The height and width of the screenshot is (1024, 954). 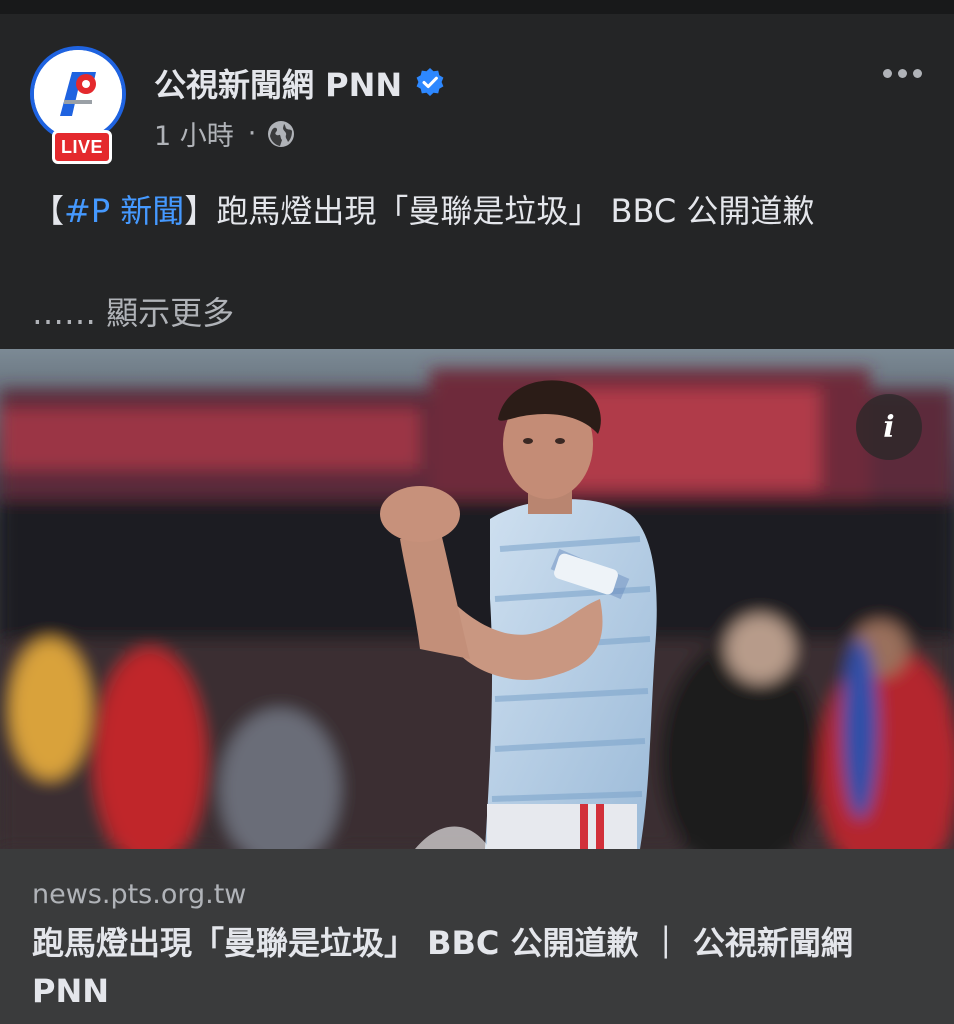 I want to click on link-domain: news.pts.org.tw, so click(x=139, y=894).